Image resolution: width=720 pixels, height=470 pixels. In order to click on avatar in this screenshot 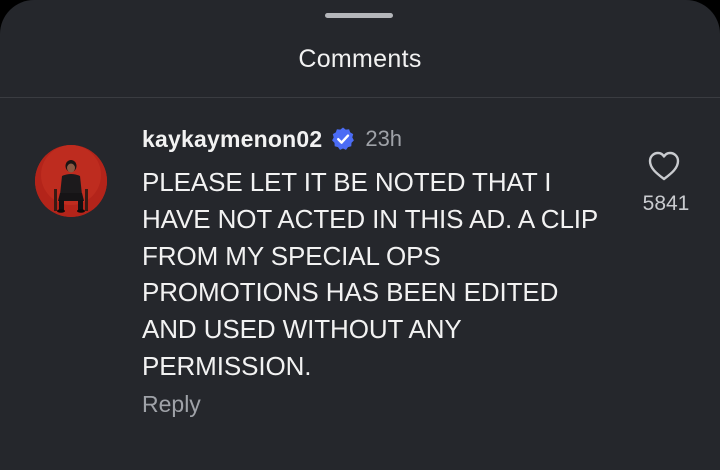, I will do `click(71, 181)`.